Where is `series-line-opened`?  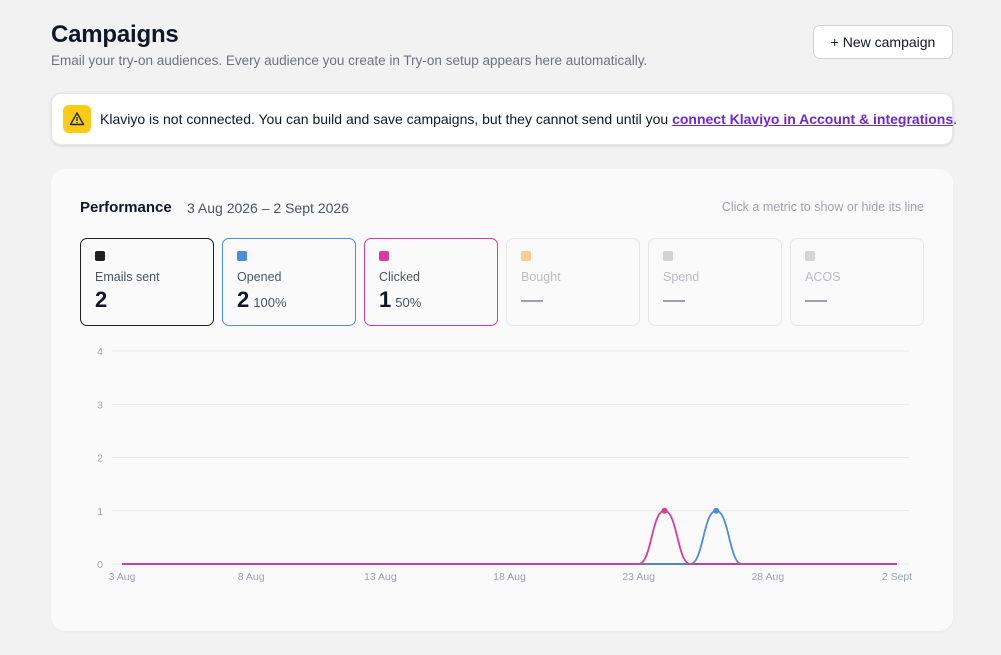
series-line-opened is located at coordinates (509, 537).